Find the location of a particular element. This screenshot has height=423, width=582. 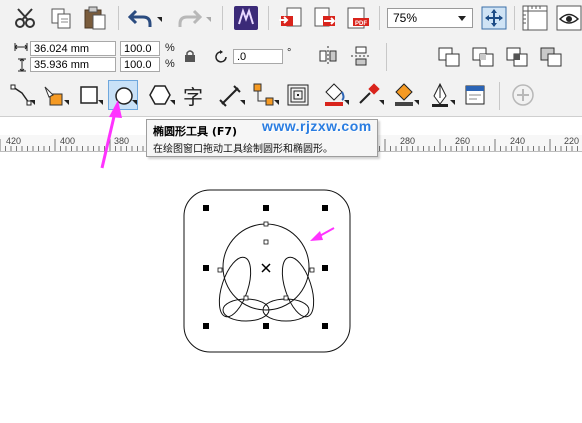

import-icon is located at coordinates (291, 18).